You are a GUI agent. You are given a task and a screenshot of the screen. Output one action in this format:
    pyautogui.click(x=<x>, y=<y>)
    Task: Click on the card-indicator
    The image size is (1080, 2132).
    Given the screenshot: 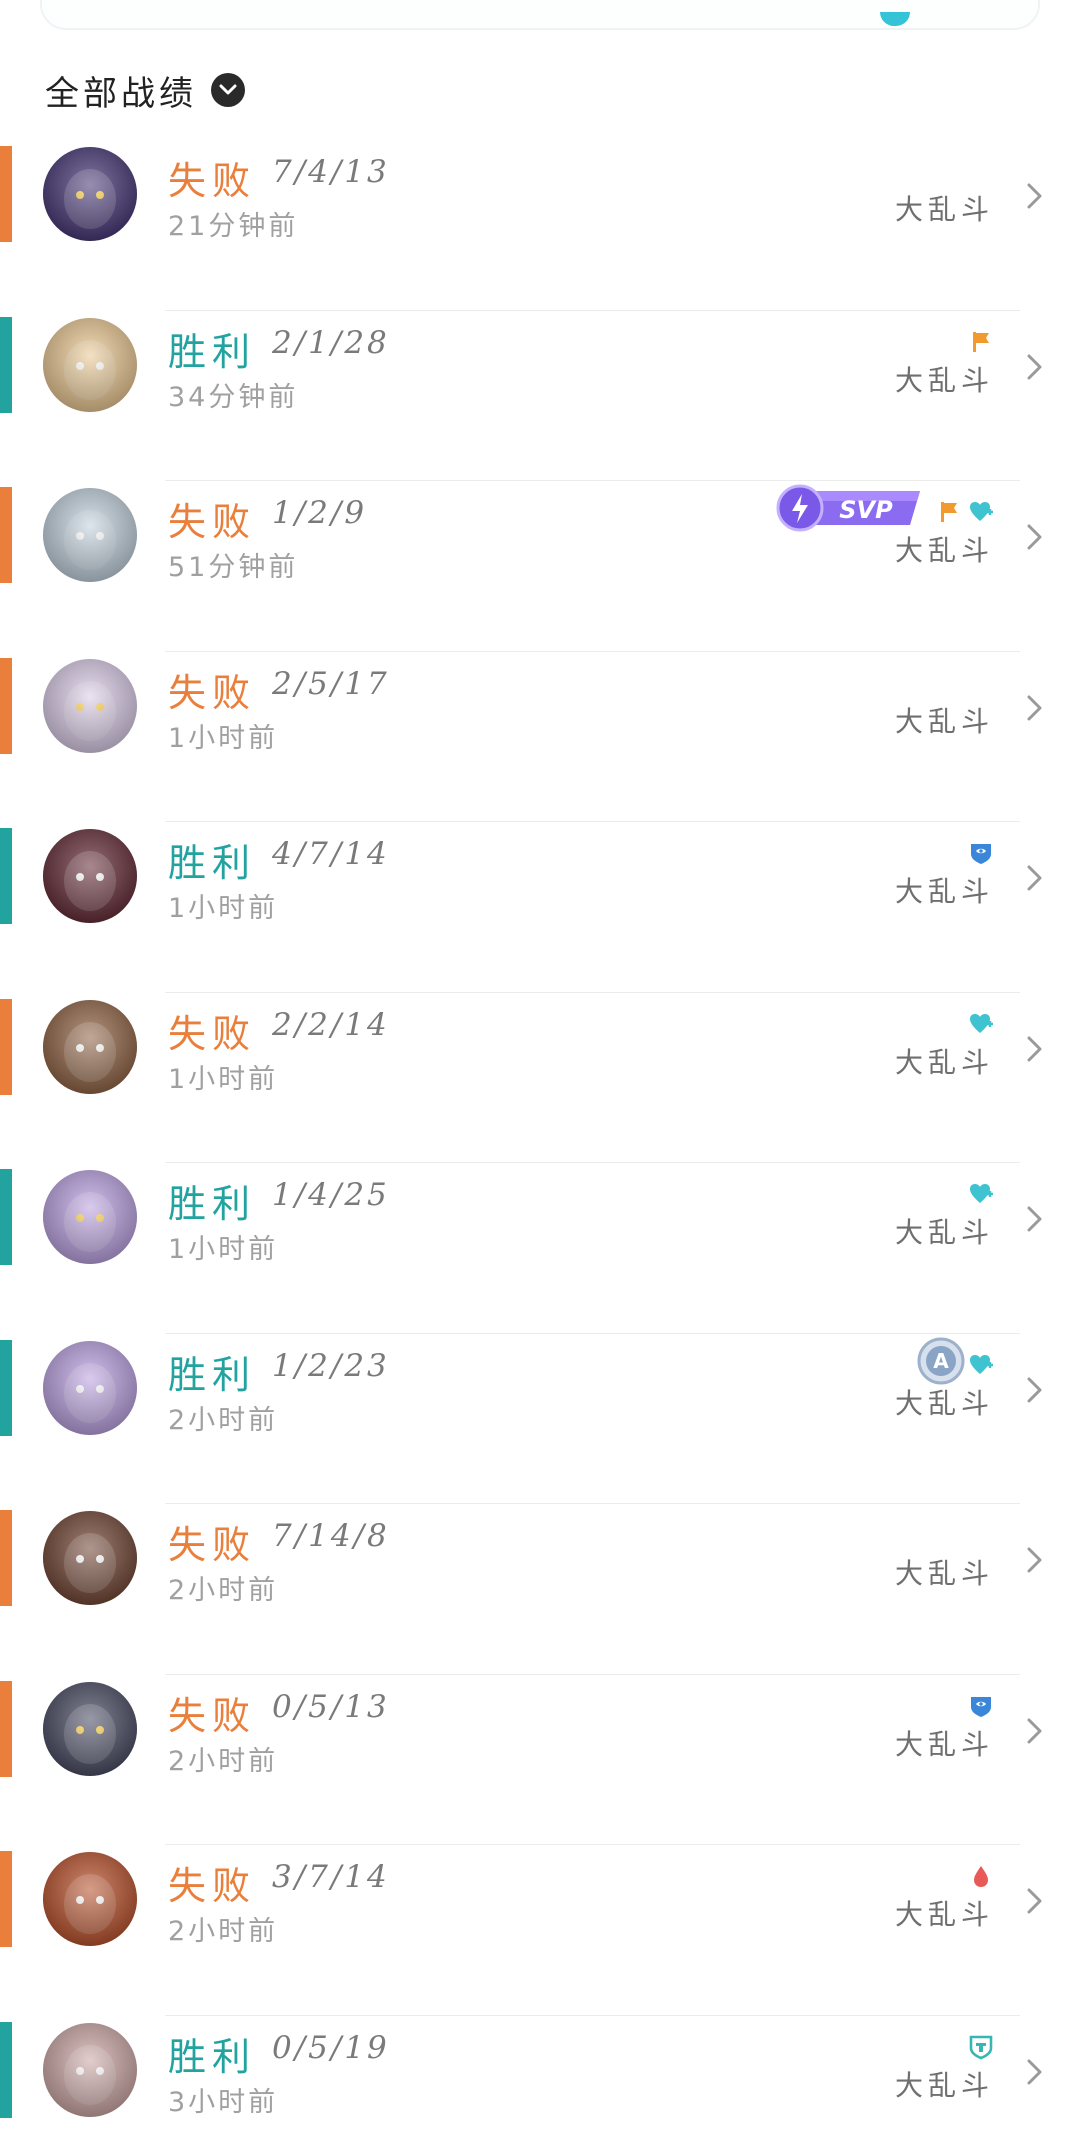 What is the action you would take?
    pyautogui.click(x=895, y=19)
    